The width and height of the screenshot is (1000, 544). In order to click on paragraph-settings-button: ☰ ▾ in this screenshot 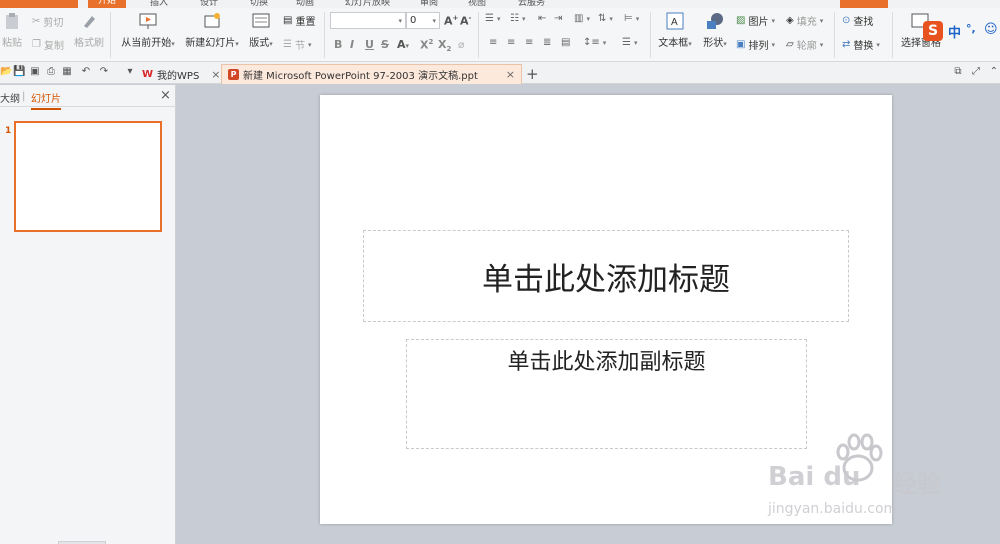, I will do `click(629, 42)`.